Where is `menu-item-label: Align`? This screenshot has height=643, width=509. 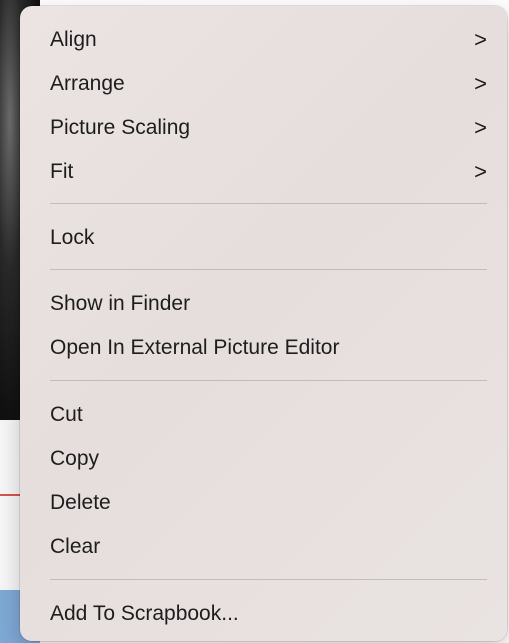 menu-item-label: Align is located at coordinates (73, 39).